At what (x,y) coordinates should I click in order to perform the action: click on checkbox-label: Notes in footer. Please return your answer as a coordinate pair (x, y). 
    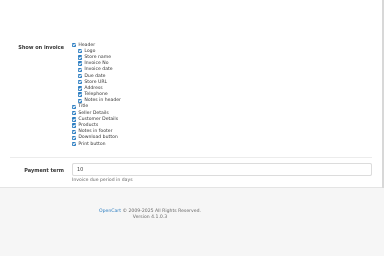
    Looking at the image, I should click on (95, 132).